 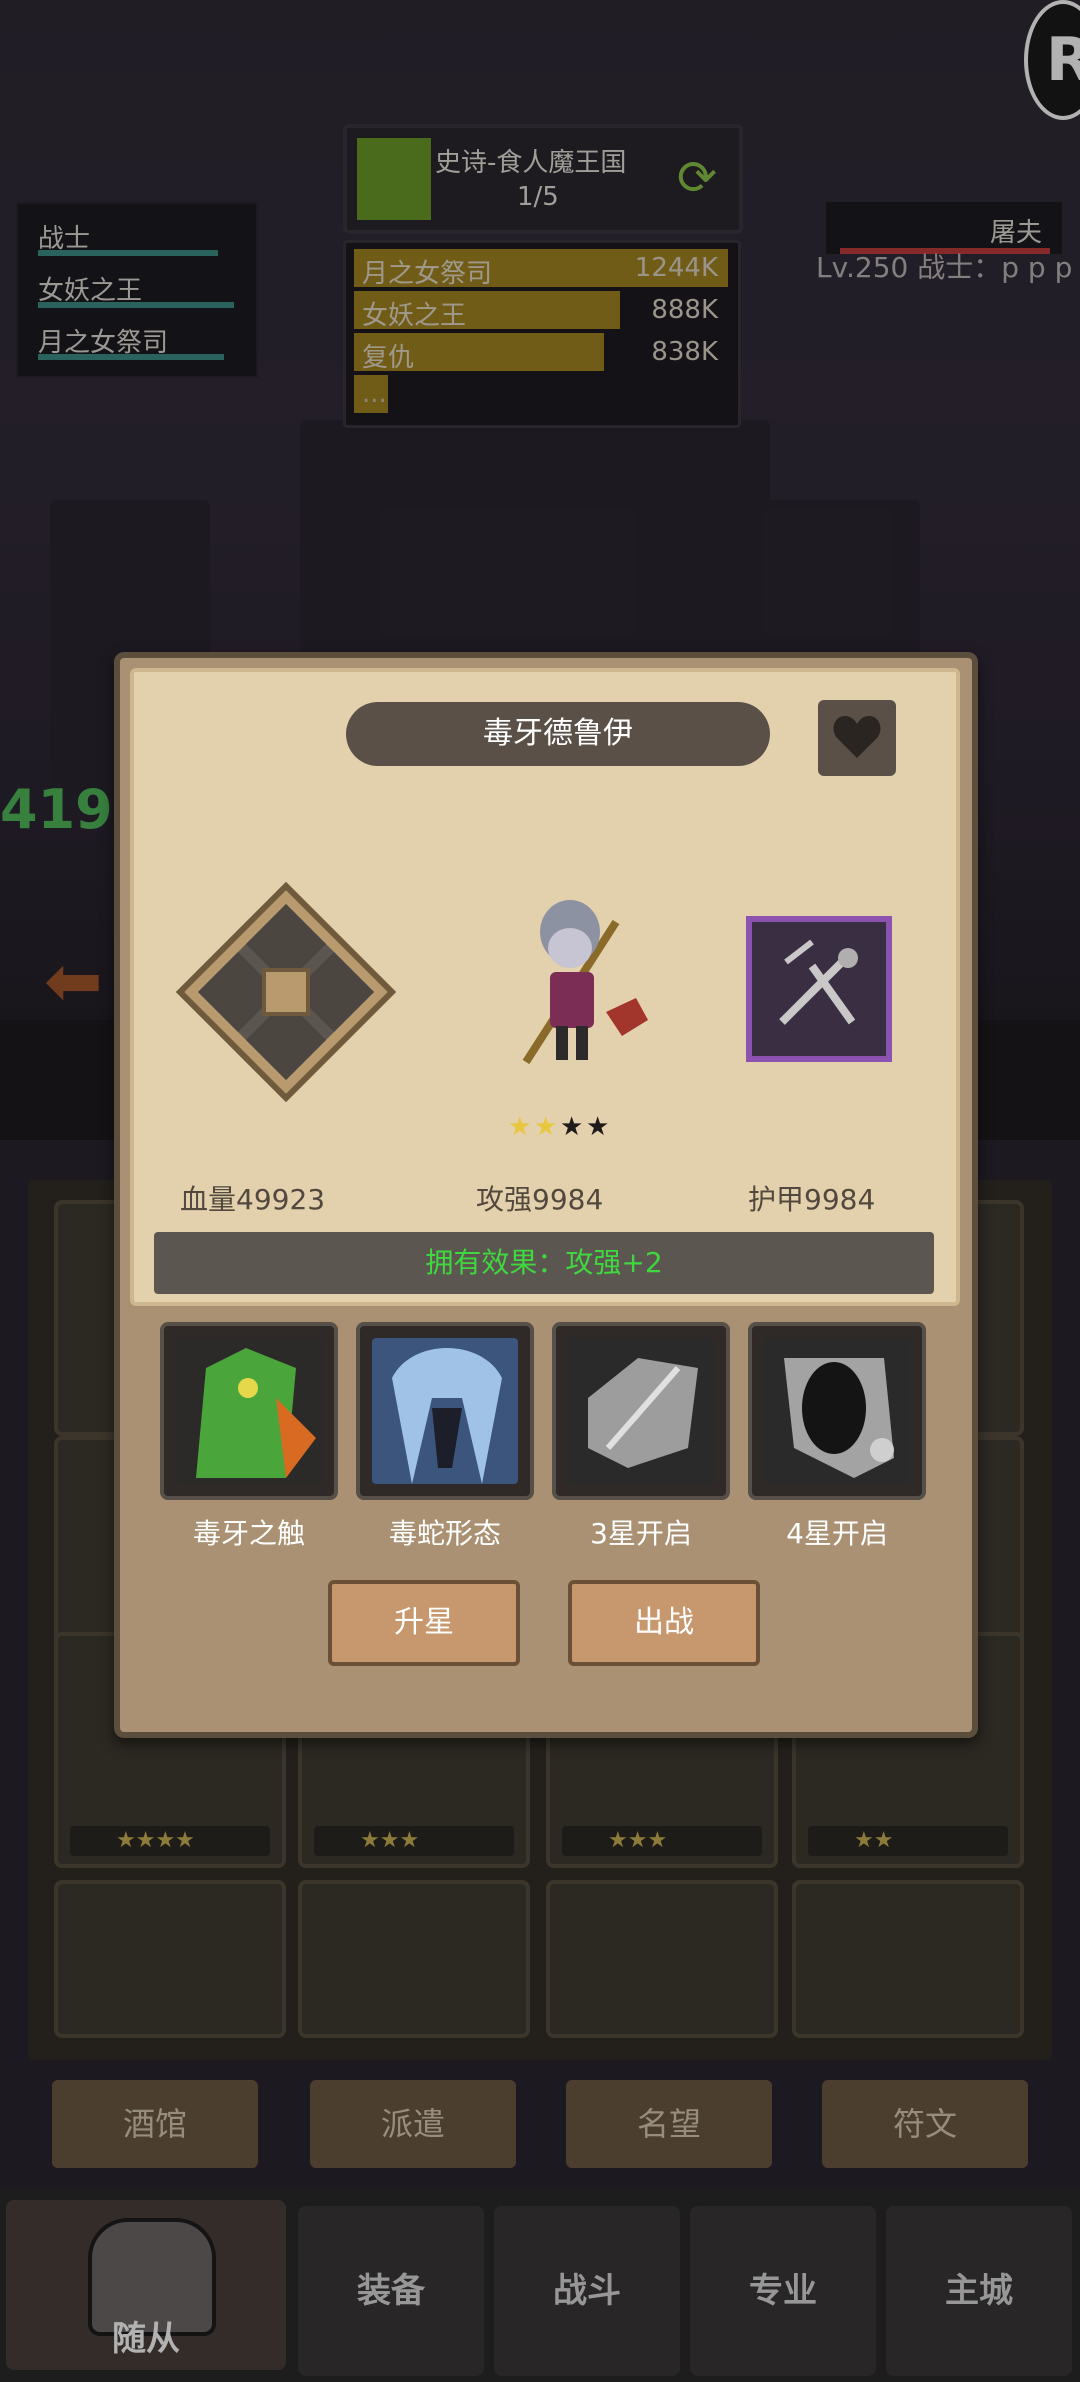 What do you see at coordinates (818, 982) in the screenshot?
I see `spiked-club-icon` at bounding box center [818, 982].